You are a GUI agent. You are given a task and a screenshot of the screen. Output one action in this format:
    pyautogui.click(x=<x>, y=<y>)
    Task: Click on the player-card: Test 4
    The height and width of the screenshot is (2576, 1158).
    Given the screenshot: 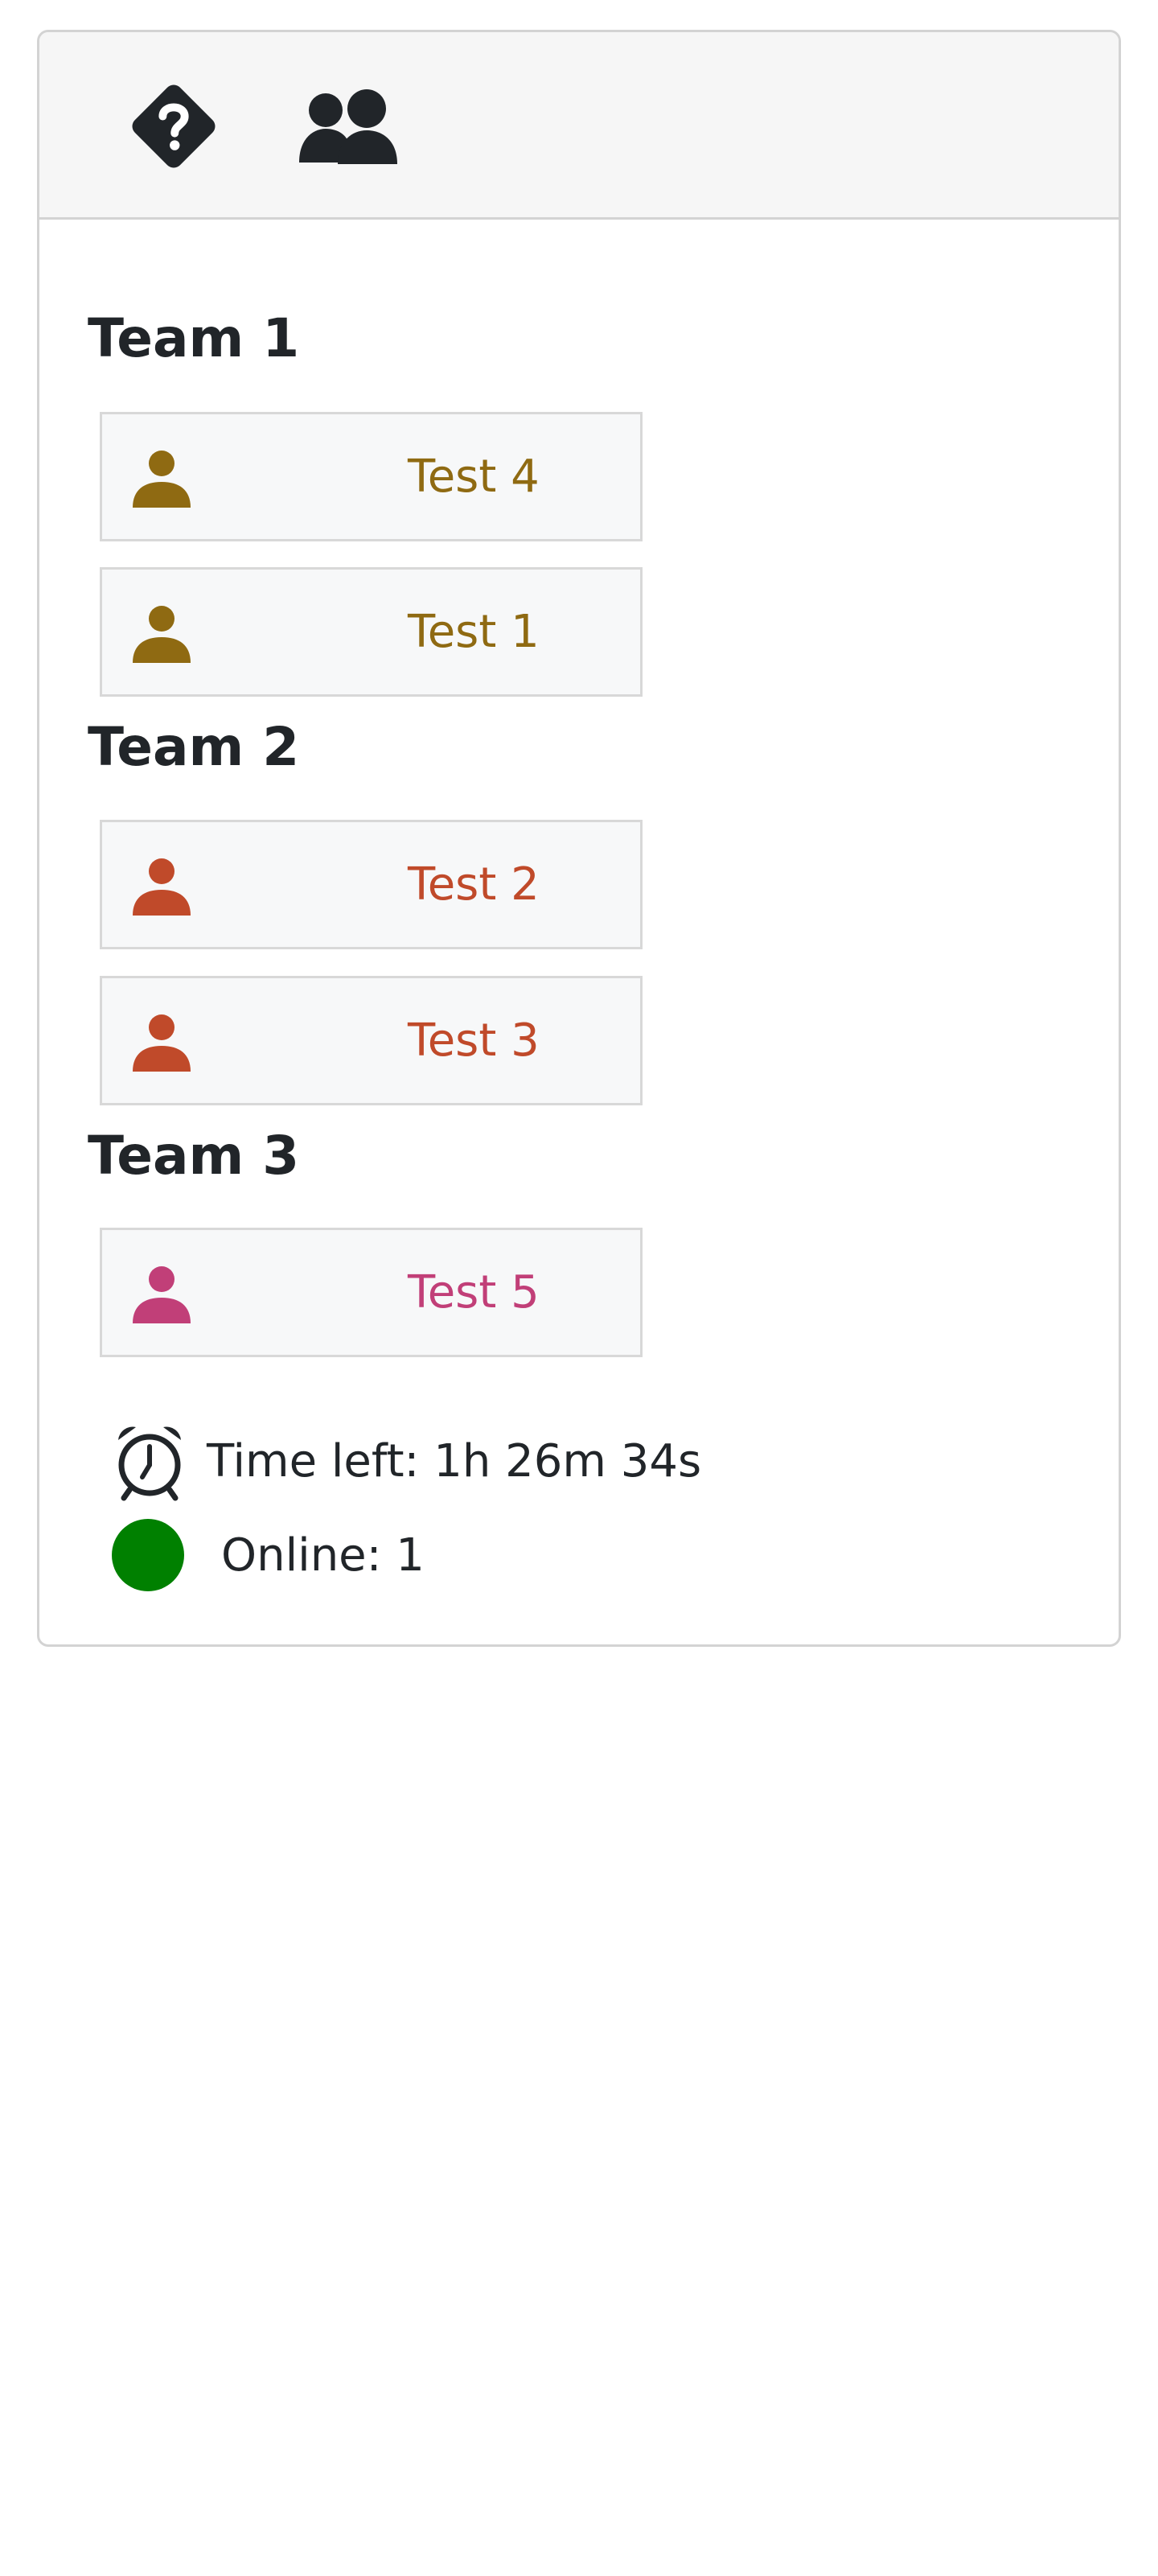 What is the action you would take?
    pyautogui.click(x=371, y=476)
    